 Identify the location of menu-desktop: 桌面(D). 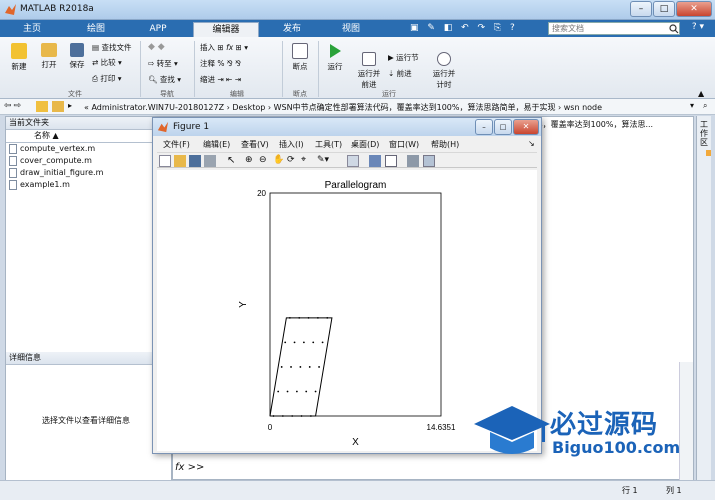
(365, 144).